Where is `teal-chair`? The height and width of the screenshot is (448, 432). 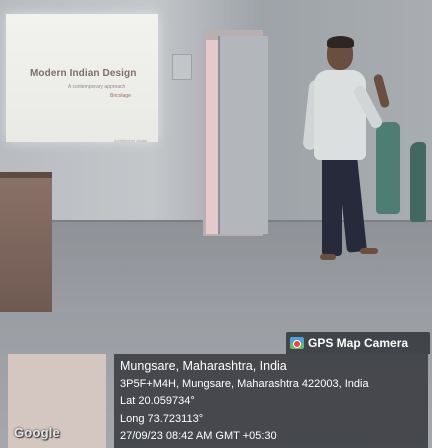 teal-chair is located at coordinates (388, 168).